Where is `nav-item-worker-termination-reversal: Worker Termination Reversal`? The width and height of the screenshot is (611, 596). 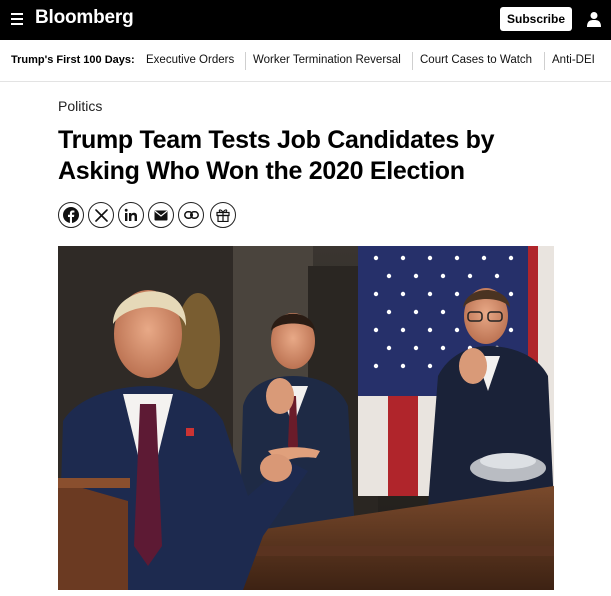
nav-item-worker-termination-reversal: Worker Termination Reversal is located at coordinates (327, 60).